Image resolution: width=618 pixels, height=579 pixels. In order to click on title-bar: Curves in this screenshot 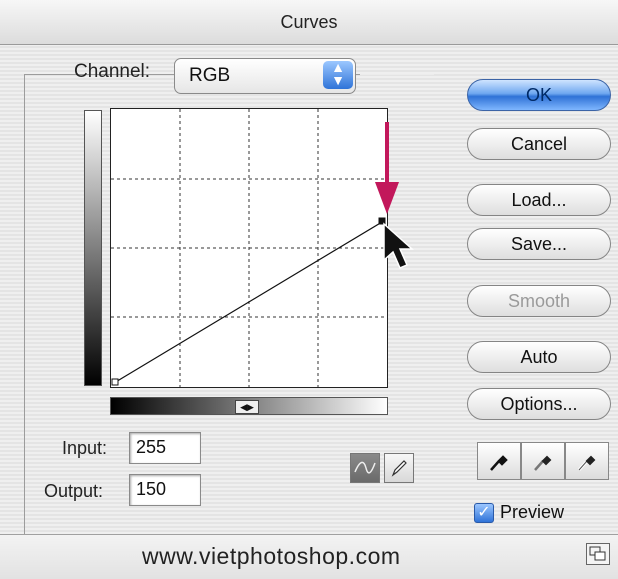, I will do `click(309, 22)`.